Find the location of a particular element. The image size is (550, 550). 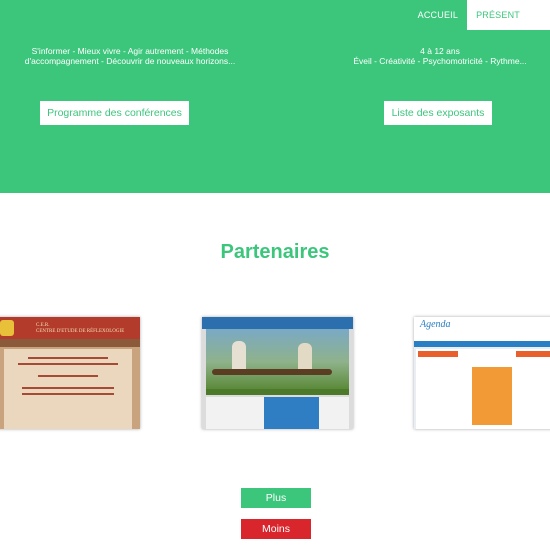

thumbnail-bar is located at coordinates (277, 392).